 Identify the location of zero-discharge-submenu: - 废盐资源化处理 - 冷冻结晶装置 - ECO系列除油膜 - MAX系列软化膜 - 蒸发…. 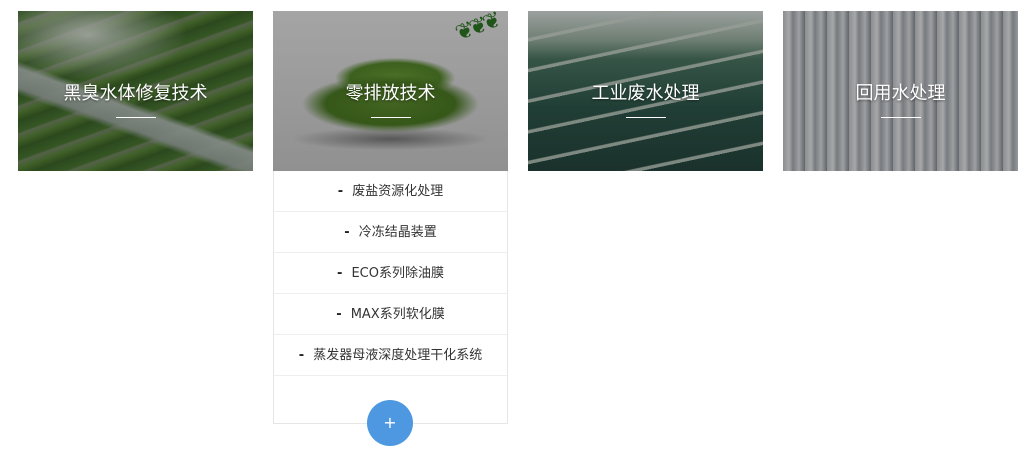
(390, 297).